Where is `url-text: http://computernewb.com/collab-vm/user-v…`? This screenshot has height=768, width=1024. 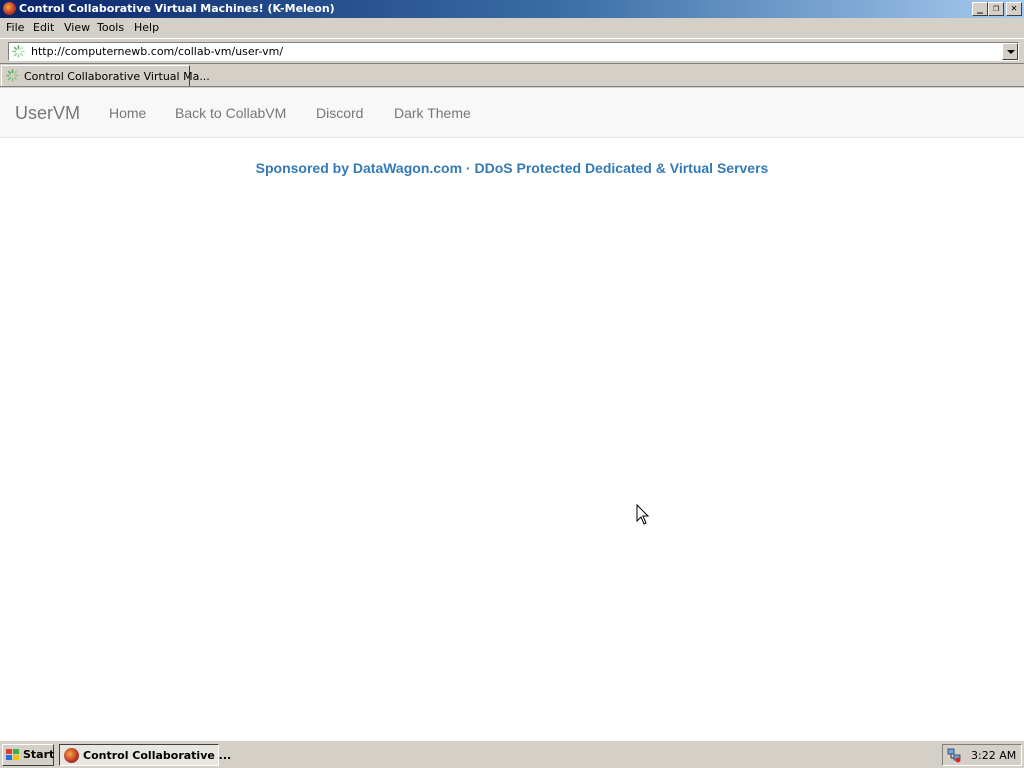 url-text: http://computernewb.com/collab-vm/user-v… is located at coordinates (157, 51).